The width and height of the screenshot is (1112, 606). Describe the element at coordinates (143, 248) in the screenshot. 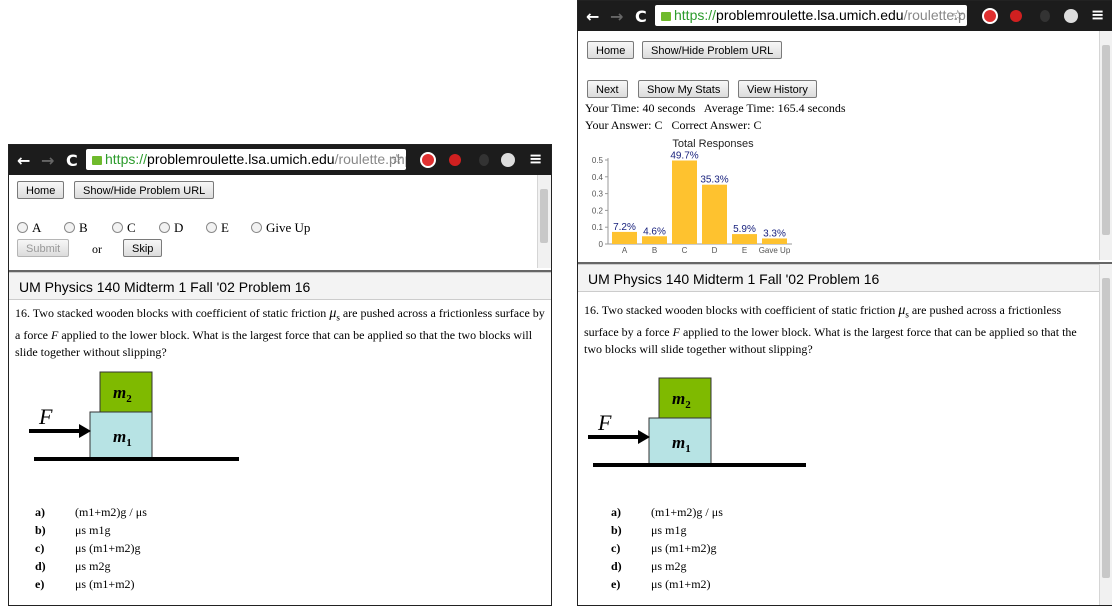

I see `skip-button: Skip` at that location.